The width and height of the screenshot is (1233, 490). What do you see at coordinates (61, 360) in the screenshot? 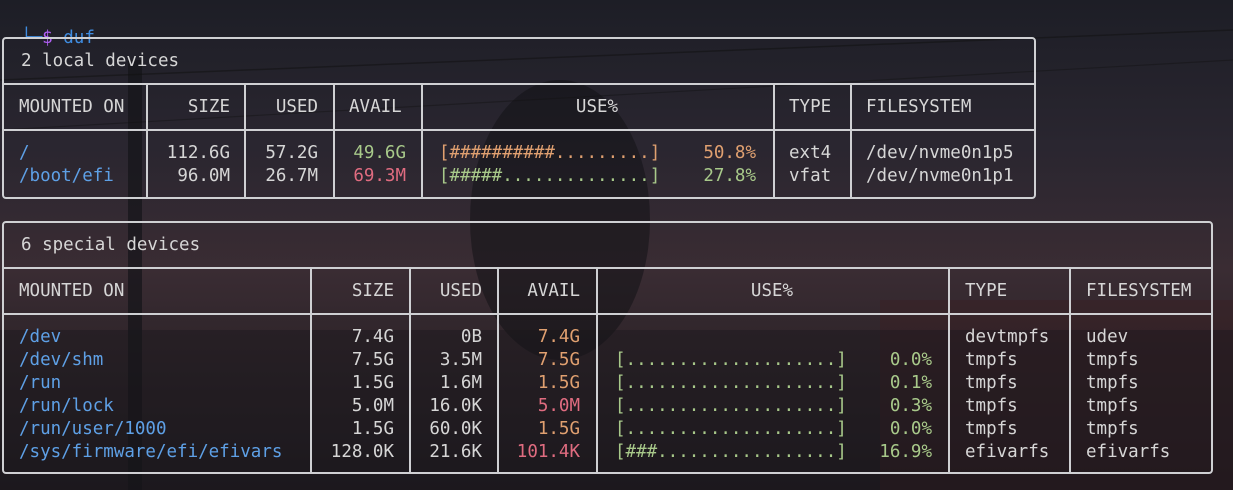
I see `table-row-mount: /dev/shm` at bounding box center [61, 360].